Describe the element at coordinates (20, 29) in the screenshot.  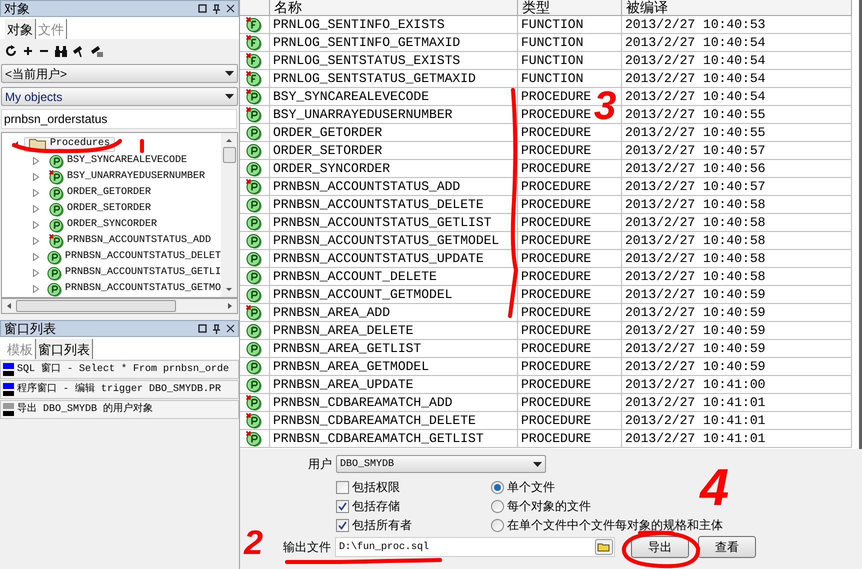
I see `panel-tab: 对象` at that location.